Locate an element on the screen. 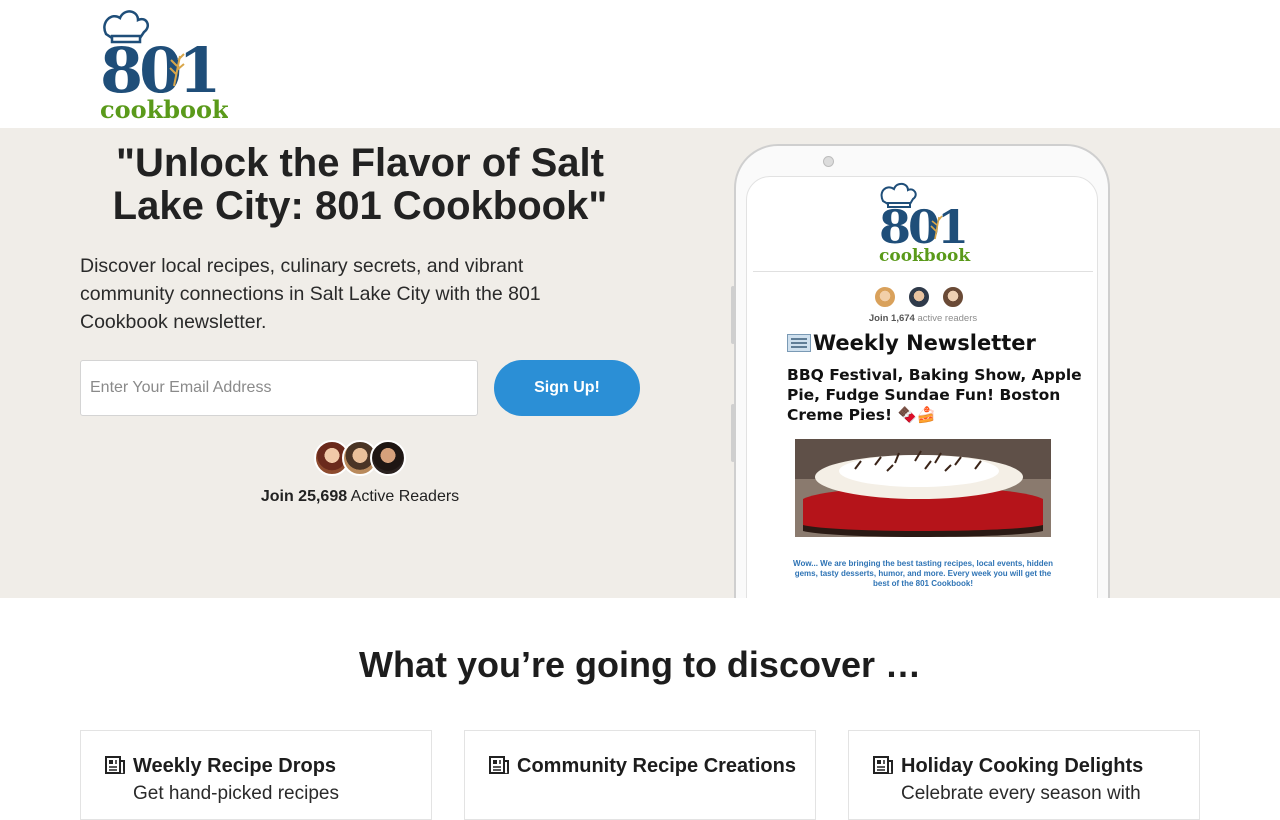 The image size is (1280, 820). preview-logo-word: cookbook is located at coordinates (925, 255).